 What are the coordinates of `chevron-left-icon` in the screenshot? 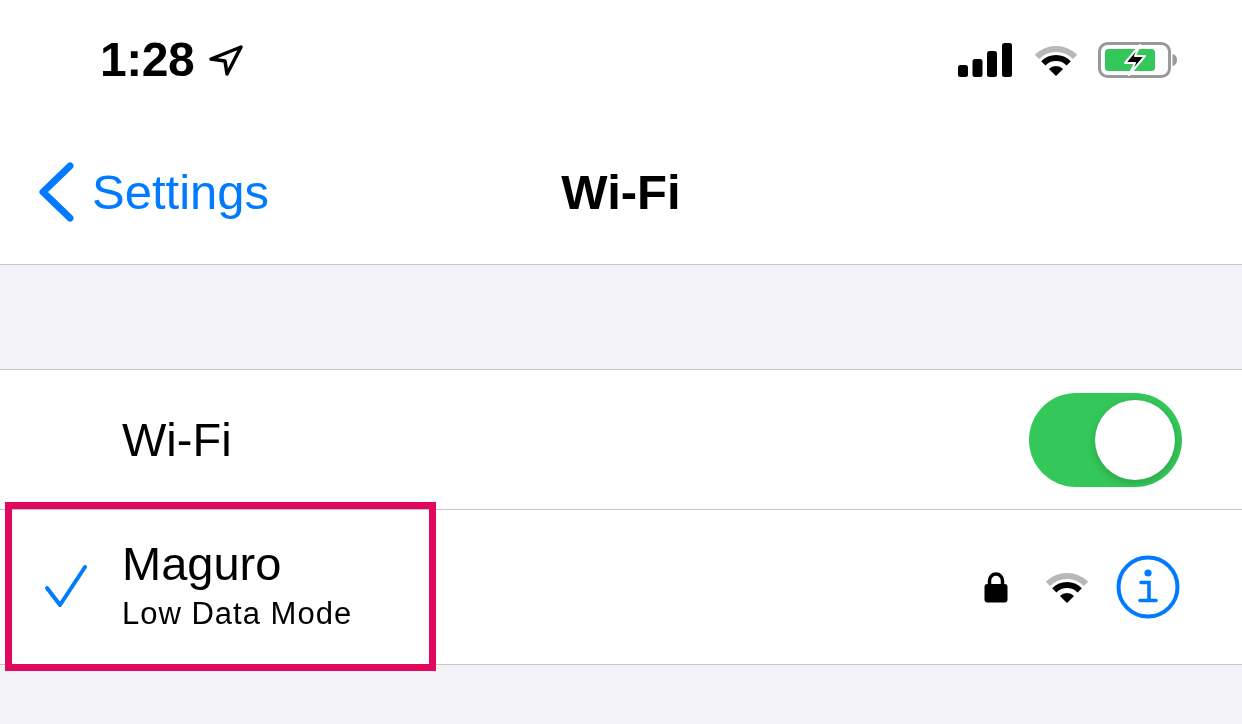 It's located at (56, 192).